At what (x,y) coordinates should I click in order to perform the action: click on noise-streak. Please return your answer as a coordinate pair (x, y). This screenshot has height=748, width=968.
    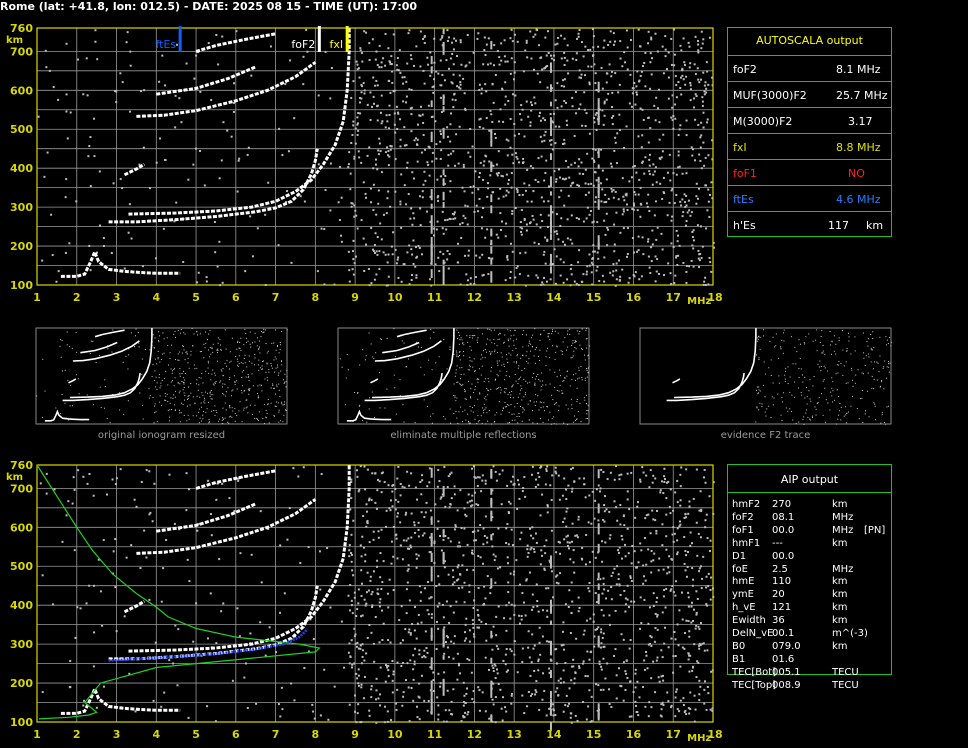
    Looking at the image, I should click on (491, 261).